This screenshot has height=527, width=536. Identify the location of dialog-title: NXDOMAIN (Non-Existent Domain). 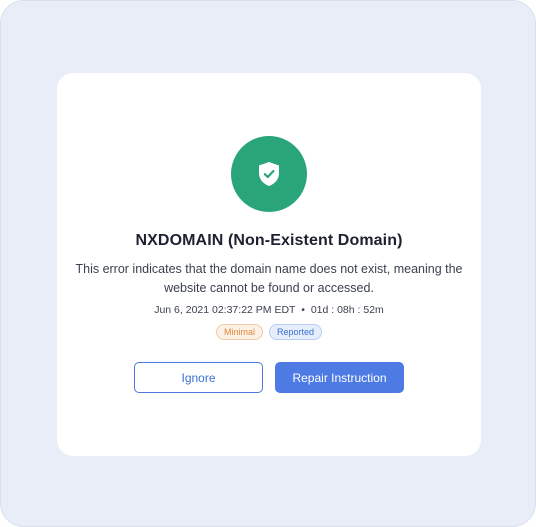
(269, 240).